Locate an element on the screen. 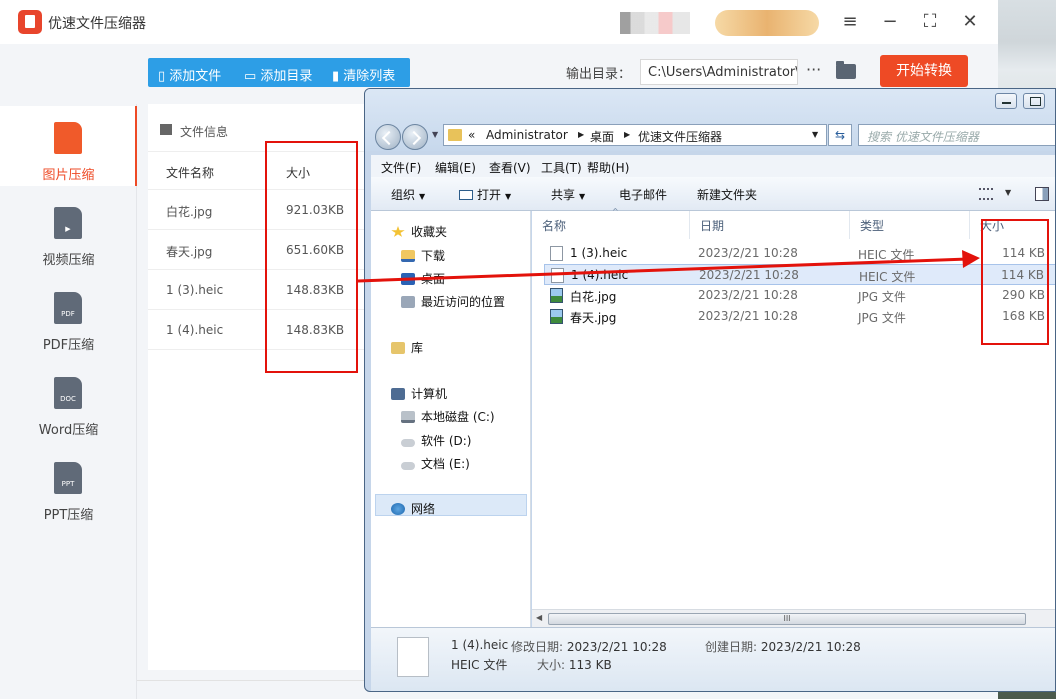  doc-file-icon: DOC is located at coordinates (68, 393).